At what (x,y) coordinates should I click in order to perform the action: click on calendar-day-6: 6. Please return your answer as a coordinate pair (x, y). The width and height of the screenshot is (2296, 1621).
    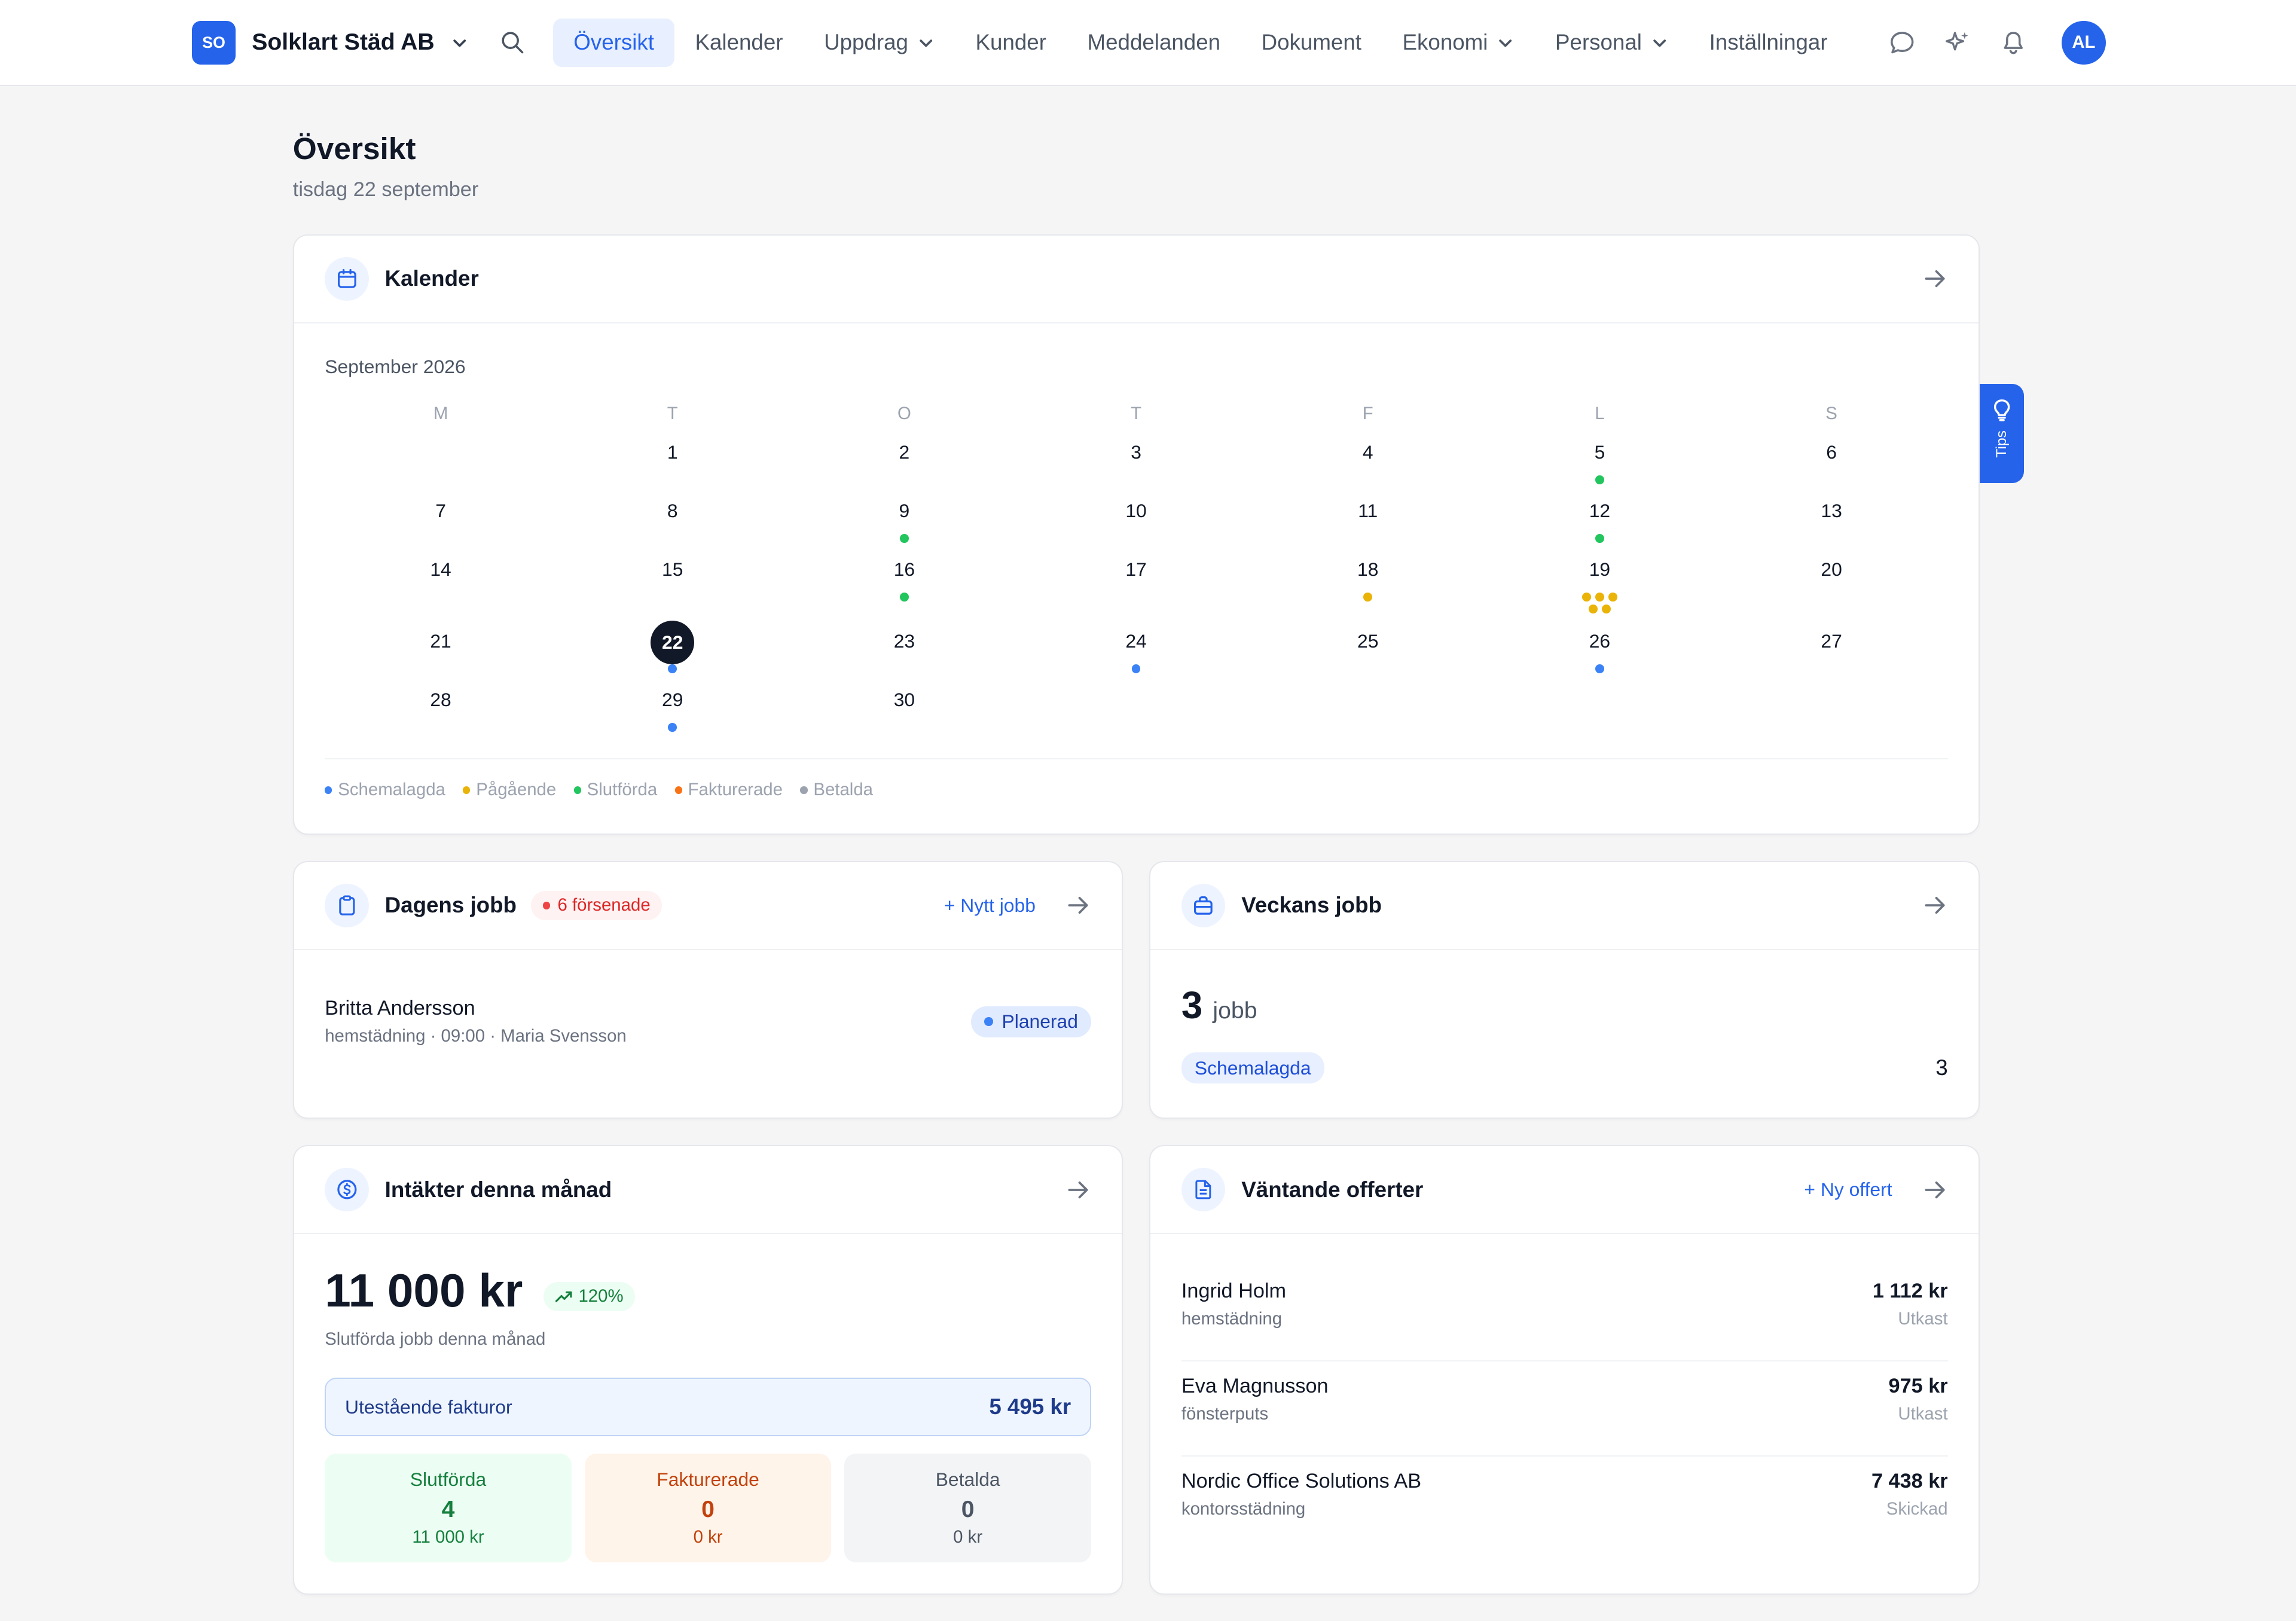
    Looking at the image, I should click on (1831, 461).